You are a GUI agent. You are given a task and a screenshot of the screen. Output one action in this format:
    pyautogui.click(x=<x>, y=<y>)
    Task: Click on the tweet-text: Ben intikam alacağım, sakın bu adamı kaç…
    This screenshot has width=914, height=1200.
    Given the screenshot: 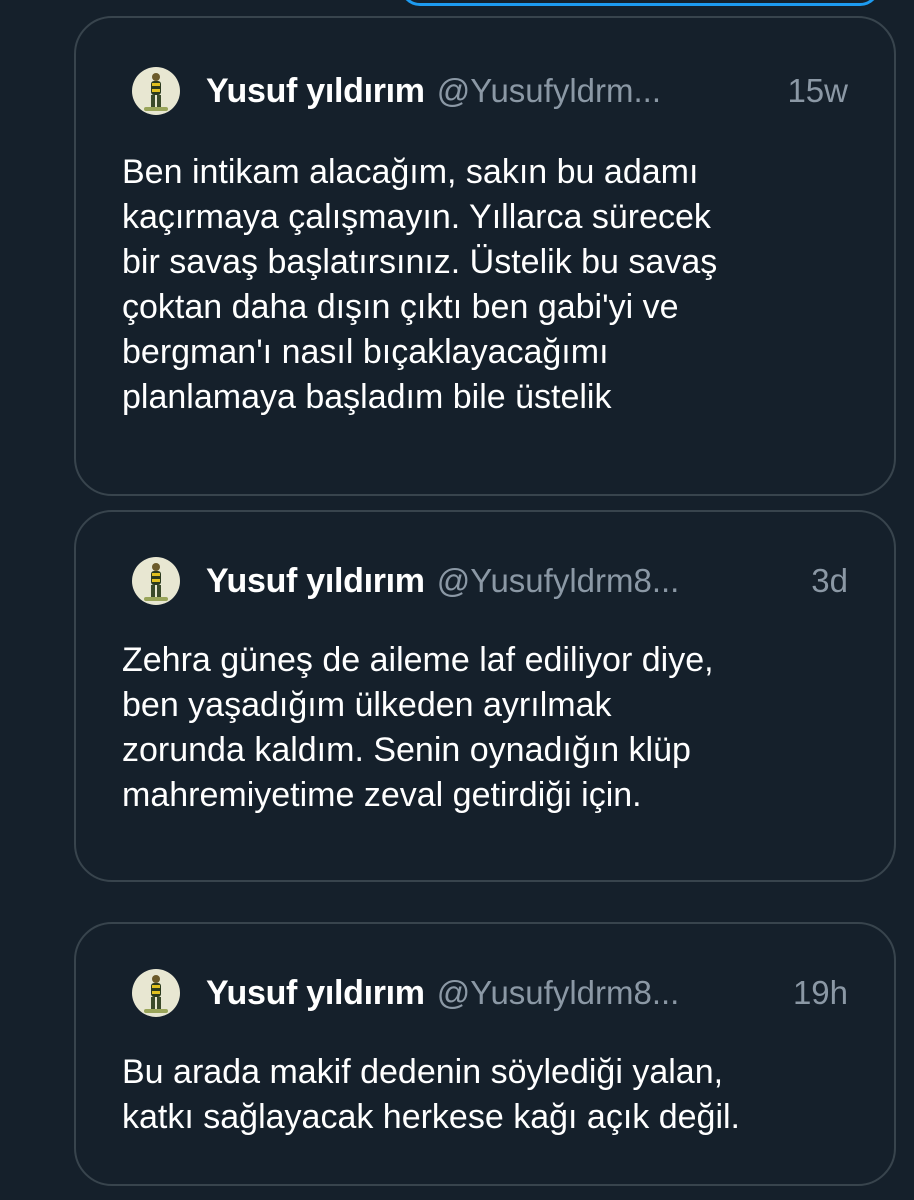 What is the action you would take?
    pyautogui.click(x=420, y=284)
    